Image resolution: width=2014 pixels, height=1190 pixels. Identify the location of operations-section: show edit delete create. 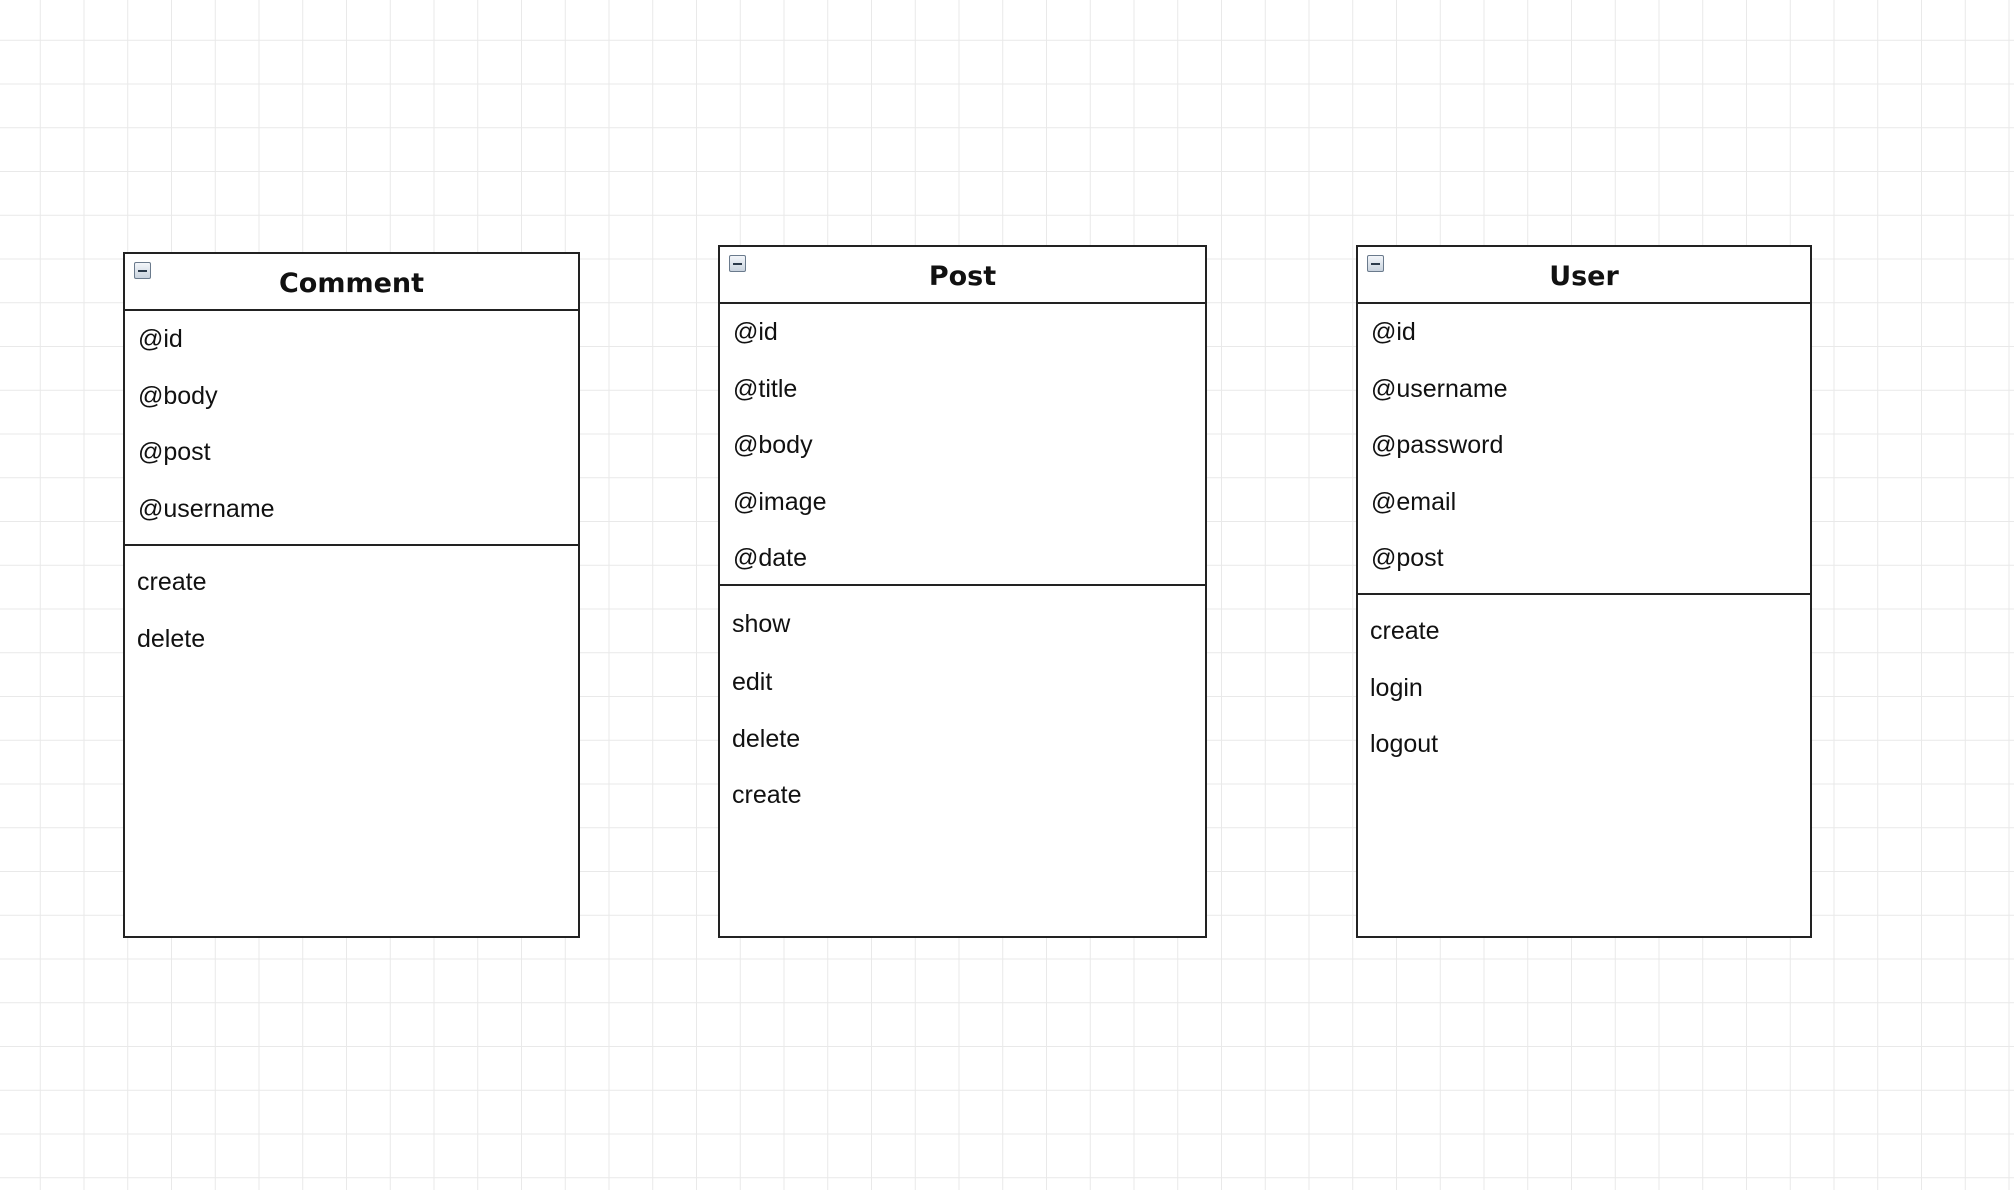
(962, 761).